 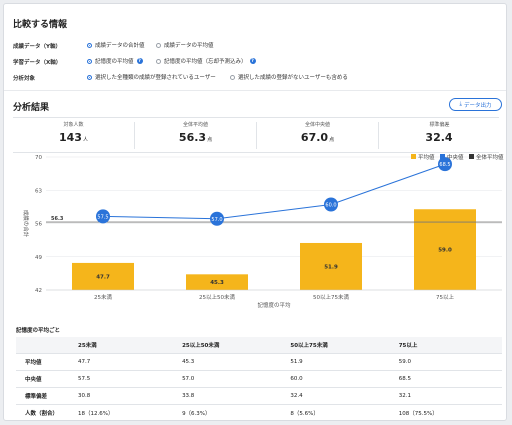 What do you see at coordinates (121, 412) in the screenshot?
I see `table-cell: 18（12.6%）` at bounding box center [121, 412].